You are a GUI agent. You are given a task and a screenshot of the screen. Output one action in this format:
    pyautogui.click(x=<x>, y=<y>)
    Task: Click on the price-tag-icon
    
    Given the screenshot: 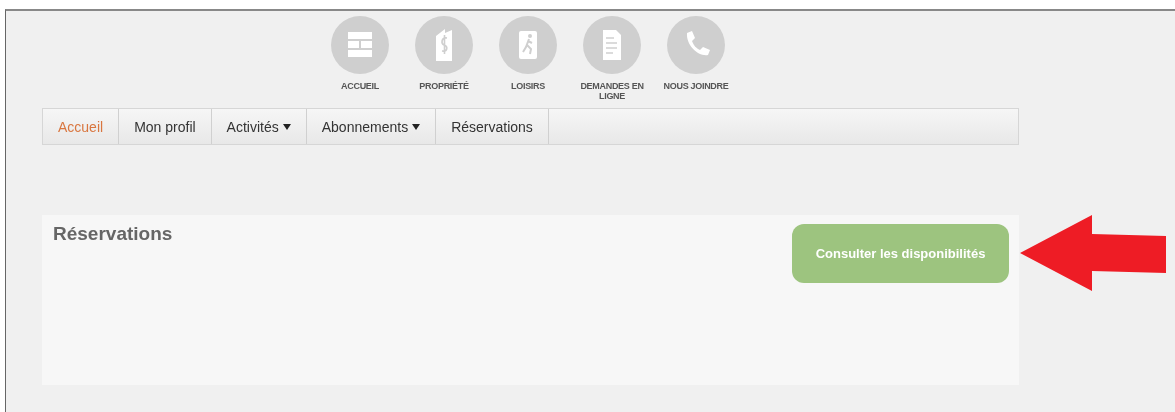 What is the action you would take?
    pyautogui.click(x=444, y=45)
    